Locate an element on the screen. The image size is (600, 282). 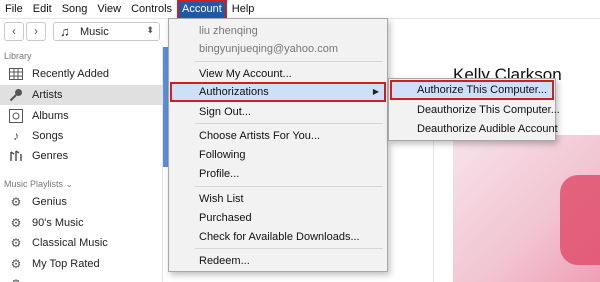
sidebar-item-my-top-rated: ⚙ My Top Rated is located at coordinates (81, 264).